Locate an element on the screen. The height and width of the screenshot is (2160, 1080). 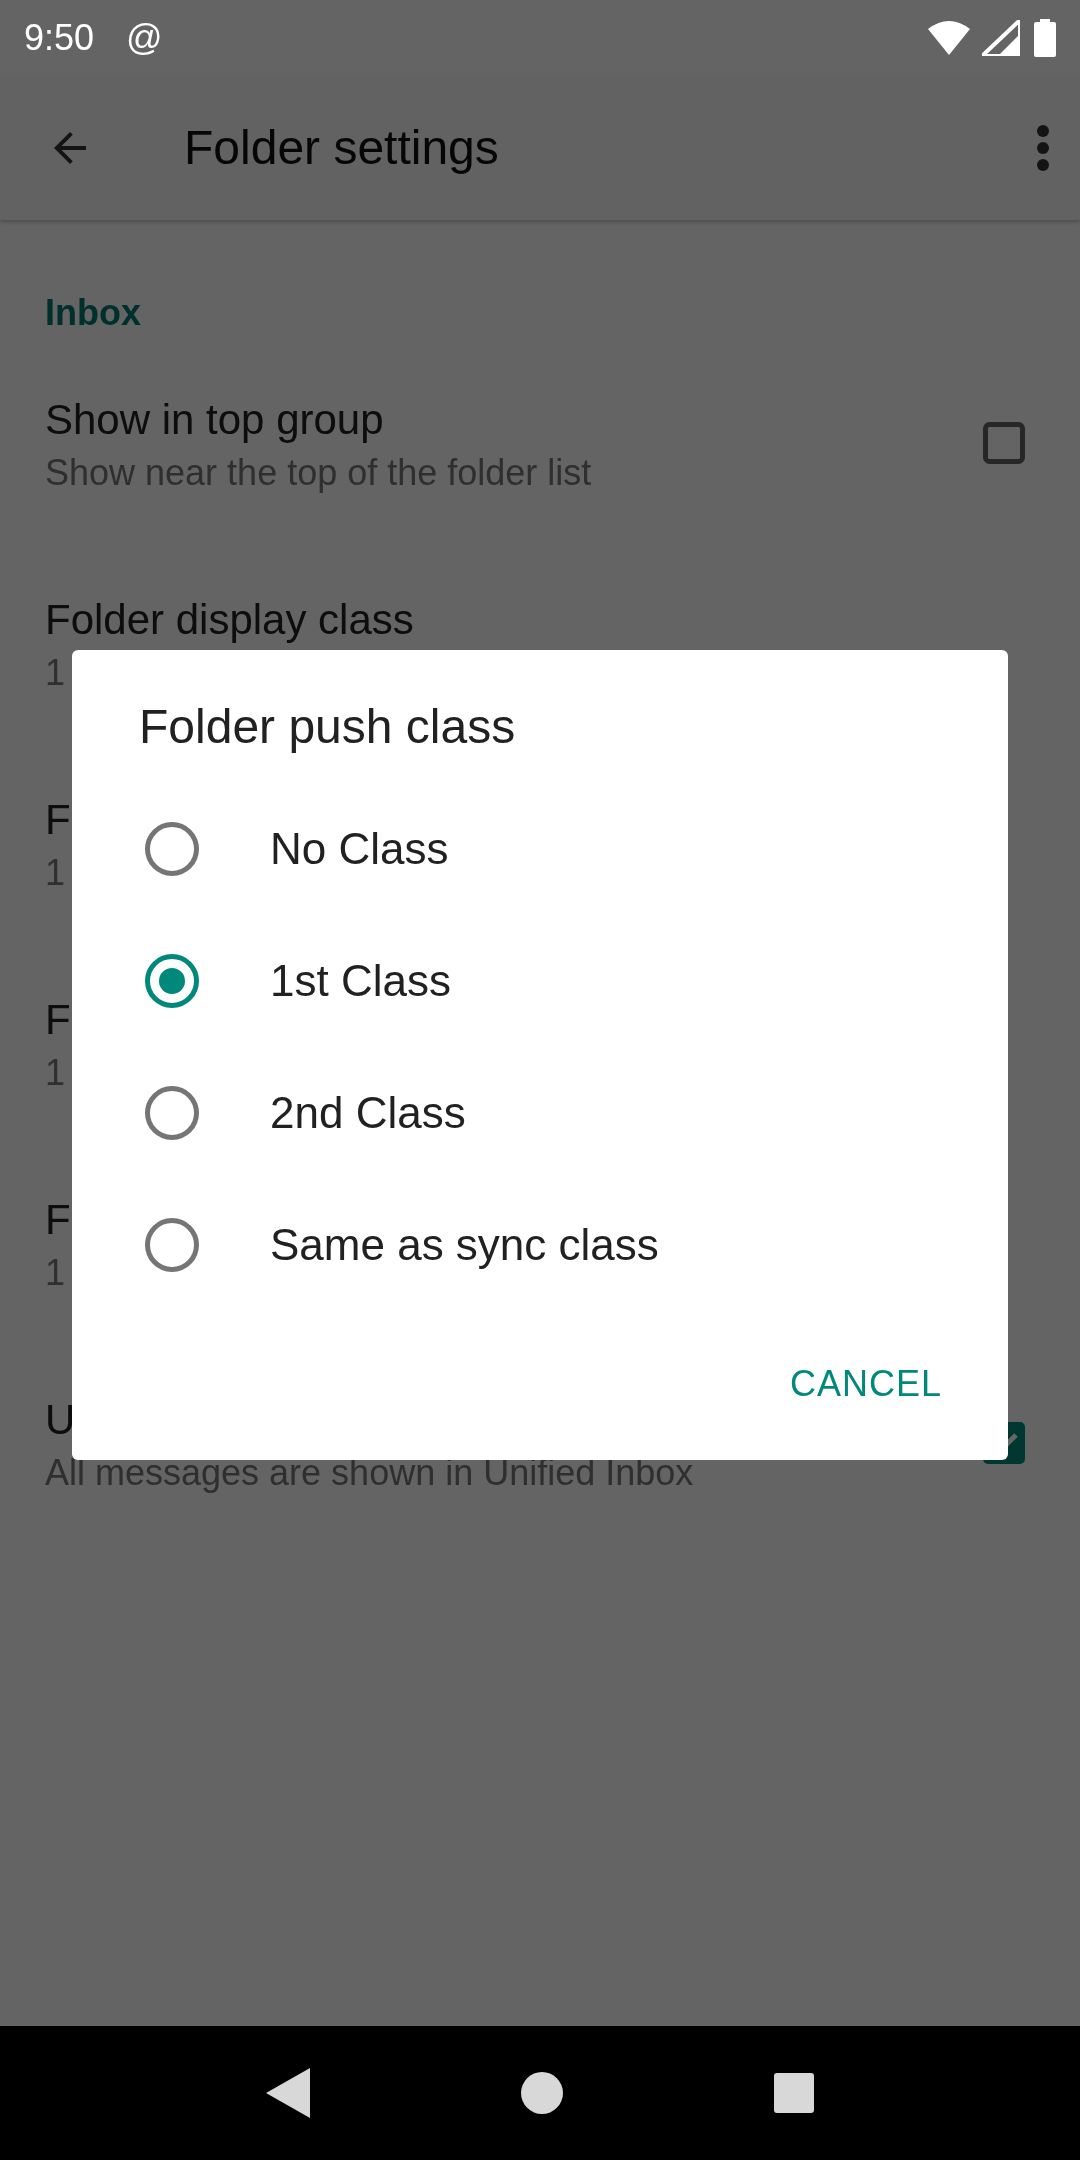
option-label: No Class is located at coordinates (359, 849).